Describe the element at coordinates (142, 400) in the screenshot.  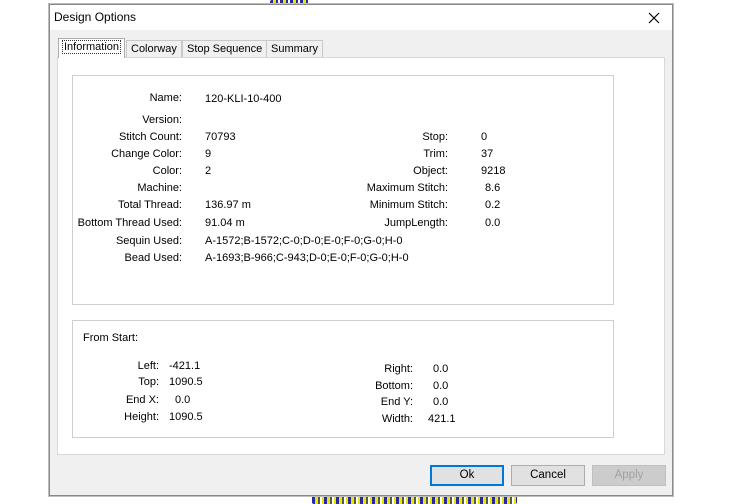
I see `end-x-label: End X:` at that location.